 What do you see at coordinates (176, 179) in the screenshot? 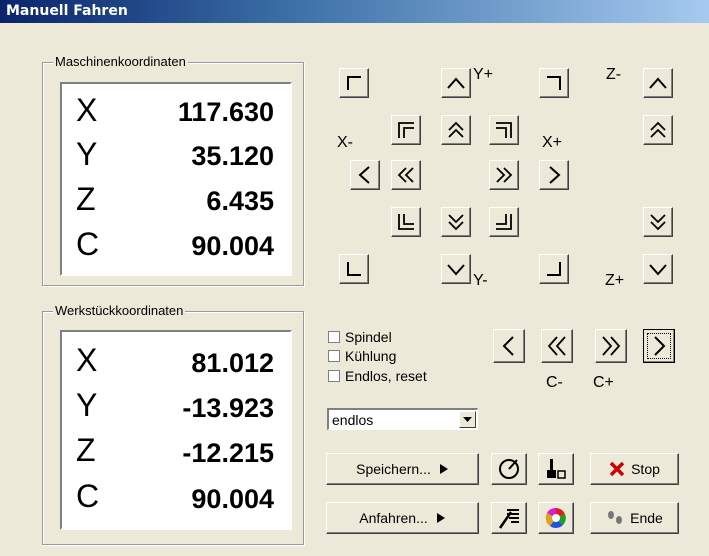
I see `machine-coordinates-display: X 117.630 Y 35.120 Z 6.435 C 90.004` at bounding box center [176, 179].